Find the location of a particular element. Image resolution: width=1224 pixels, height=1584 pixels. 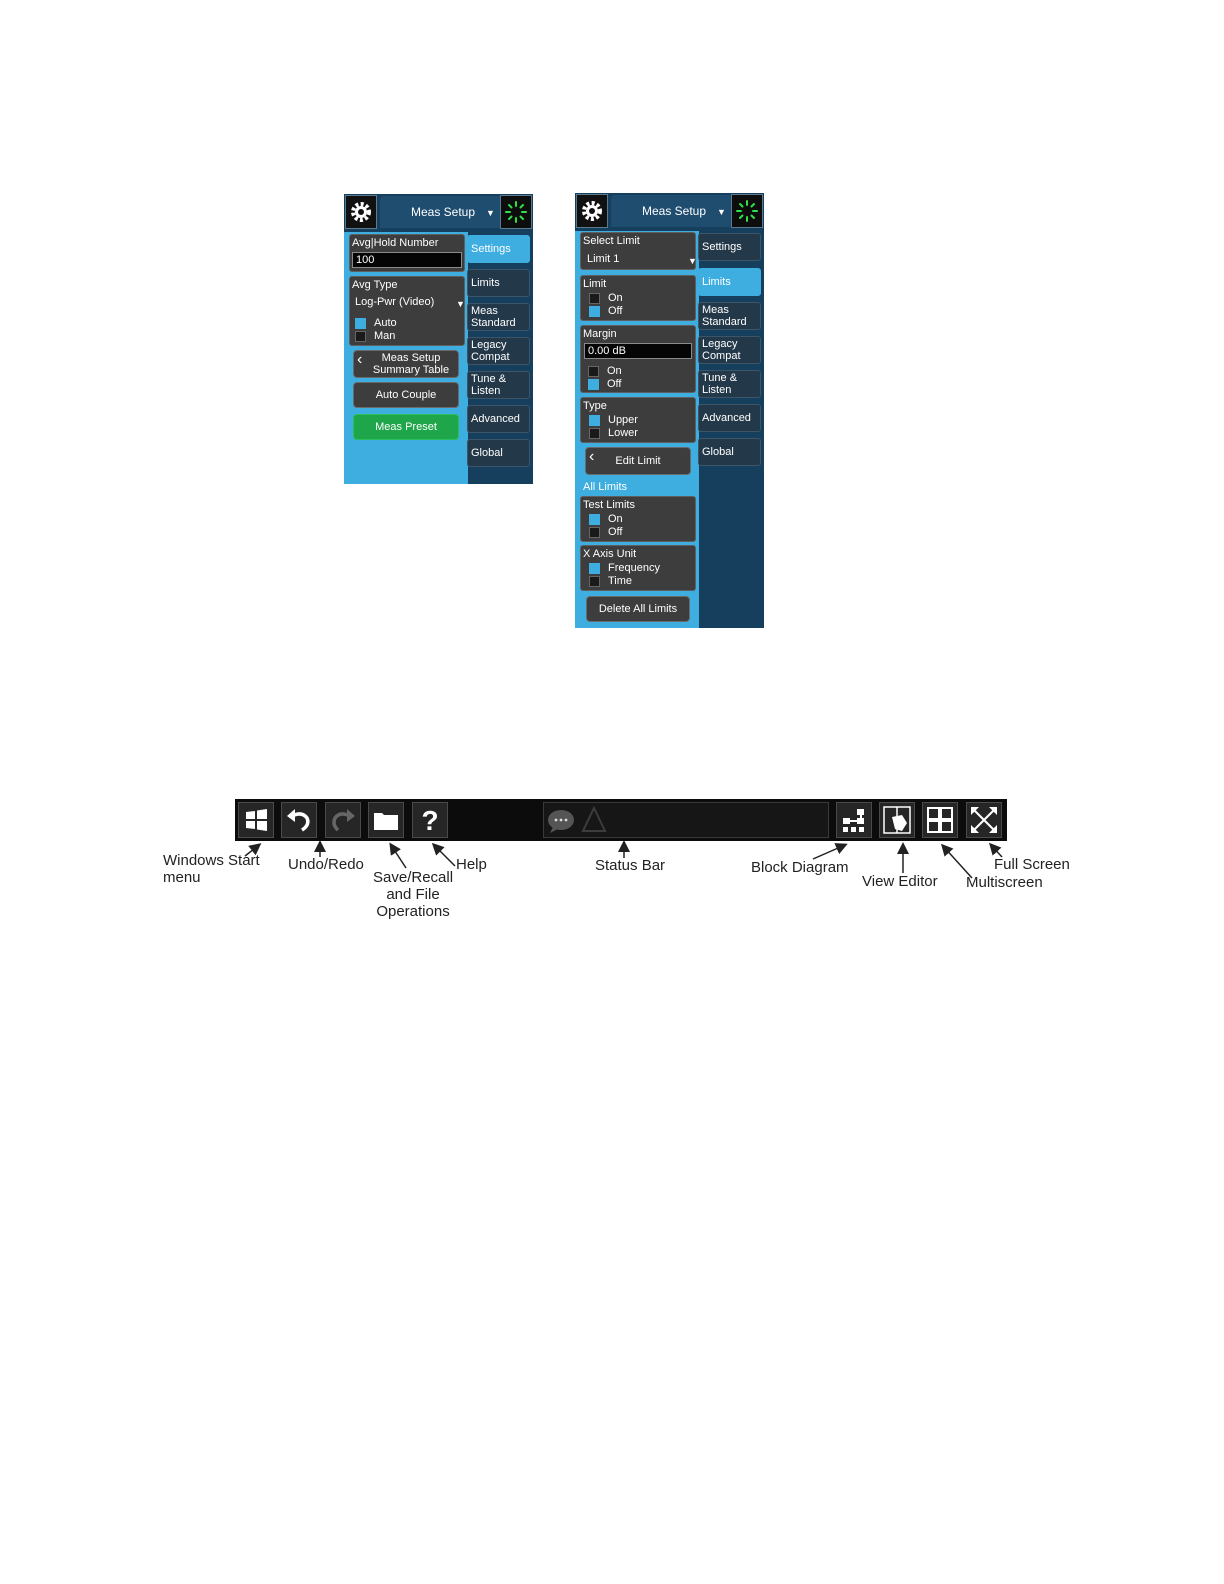

caption-view-editor: View Editor is located at coordinates (900, 881).